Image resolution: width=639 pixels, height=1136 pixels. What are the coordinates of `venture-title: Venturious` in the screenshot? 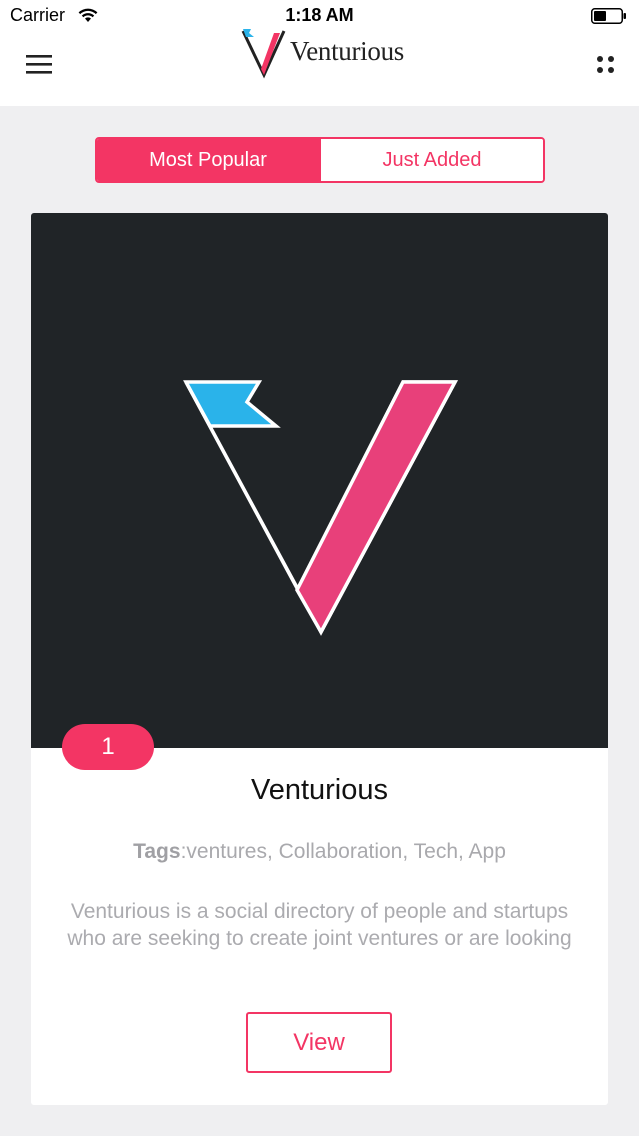 It's located at (319, 790).